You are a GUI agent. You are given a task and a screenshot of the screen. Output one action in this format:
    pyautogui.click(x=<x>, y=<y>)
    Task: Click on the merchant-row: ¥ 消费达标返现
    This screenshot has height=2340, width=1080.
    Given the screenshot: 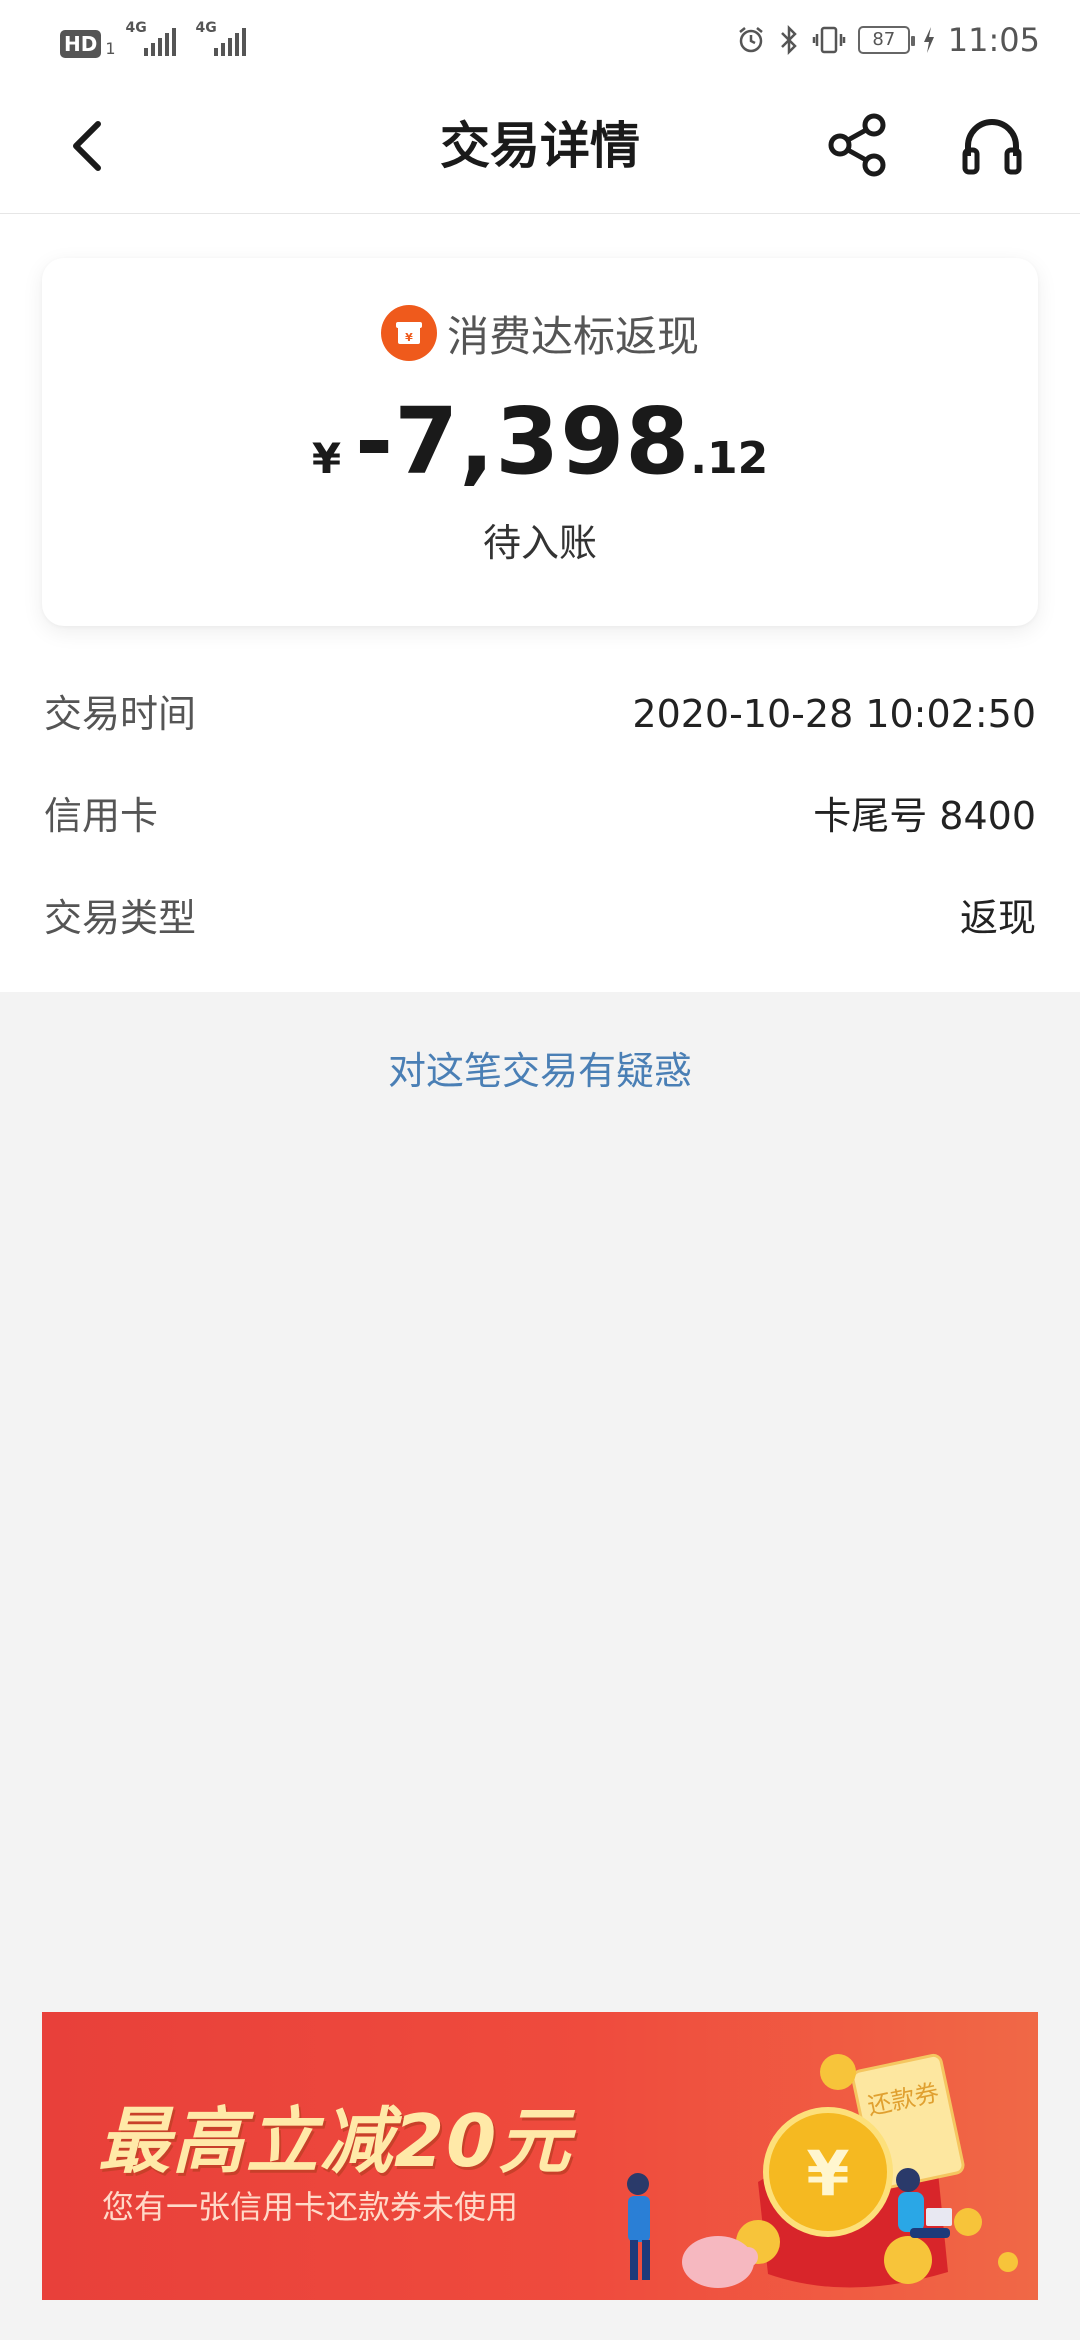 What is the action you would take?
    pyautogui.click(x=540, y=333)
    